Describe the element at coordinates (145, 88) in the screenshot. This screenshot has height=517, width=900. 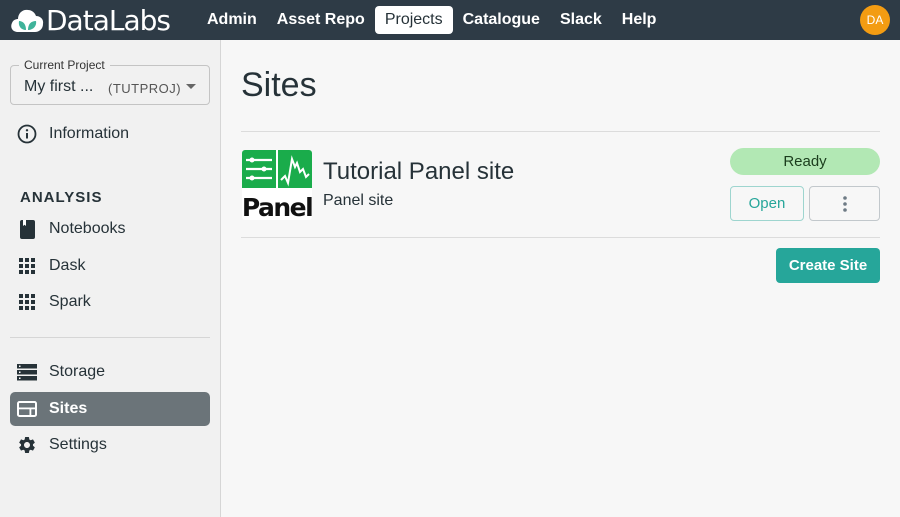
I see `project-key: (TUTPROJ)` at that location.